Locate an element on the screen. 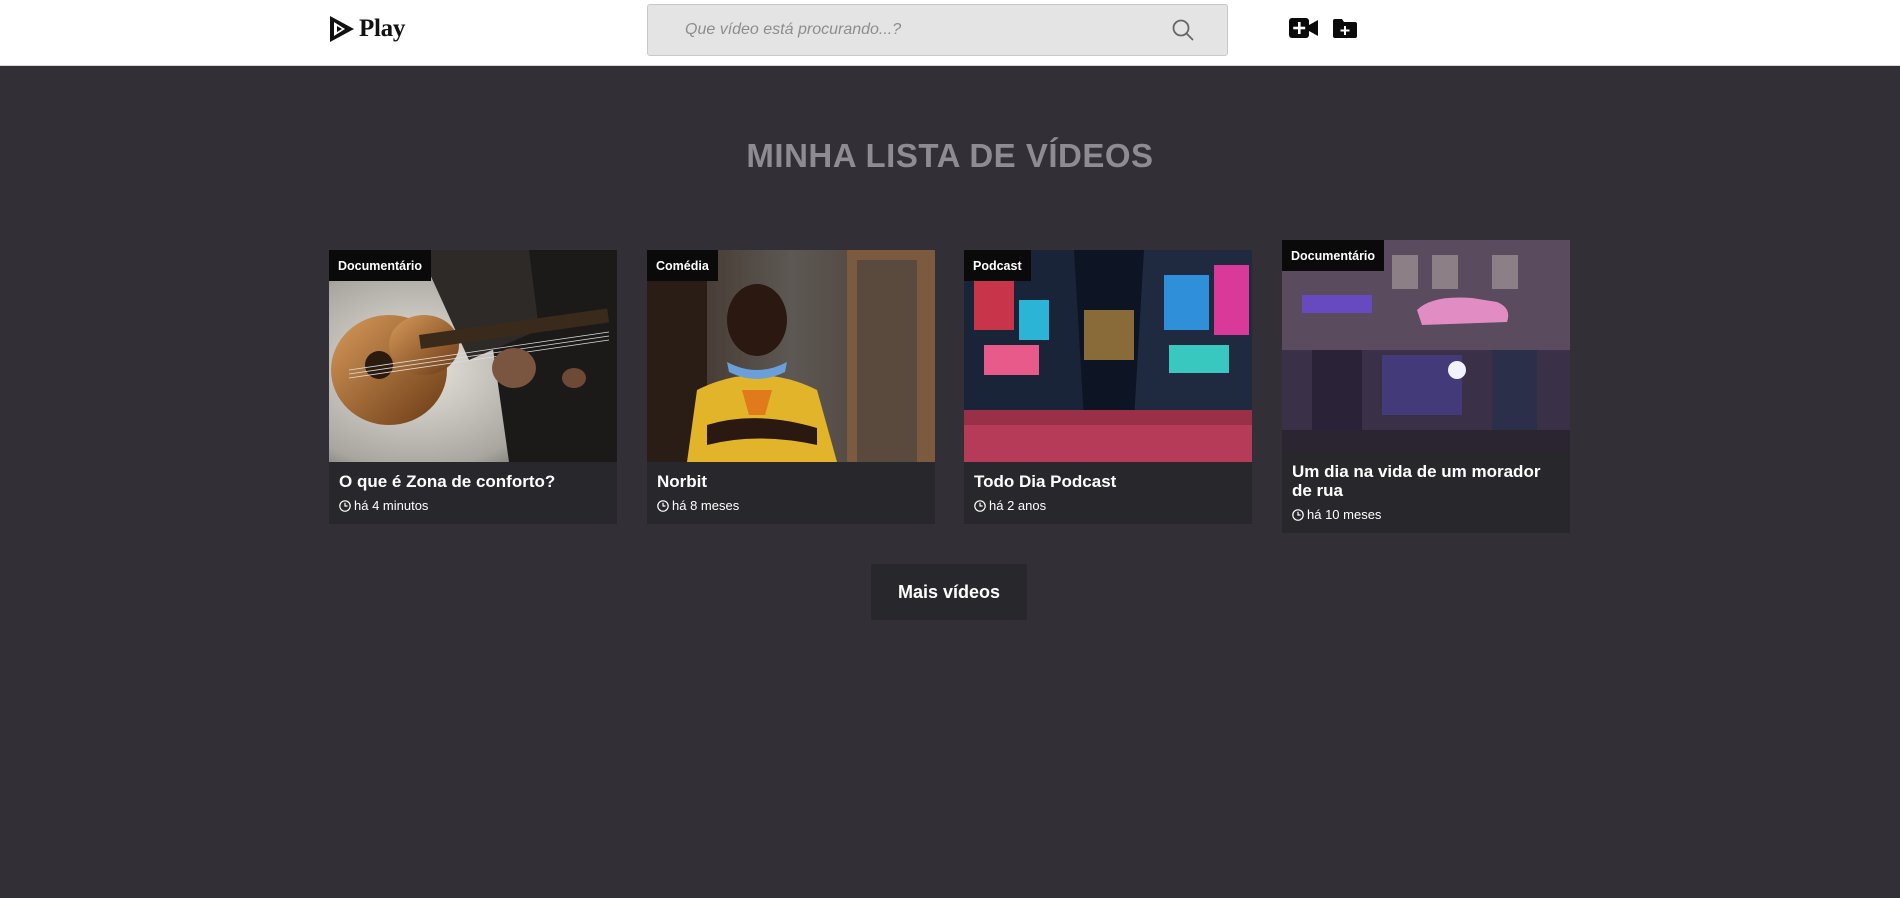  video-time: há 2 anos is located at coordinates (1108, 505).